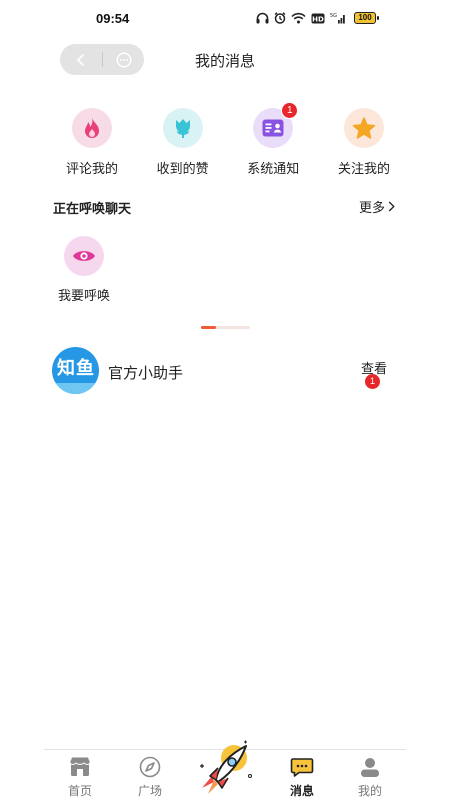 The height and width of the screenshot is (800, 450). I want to click on tulip-icon, so click(182, 128).